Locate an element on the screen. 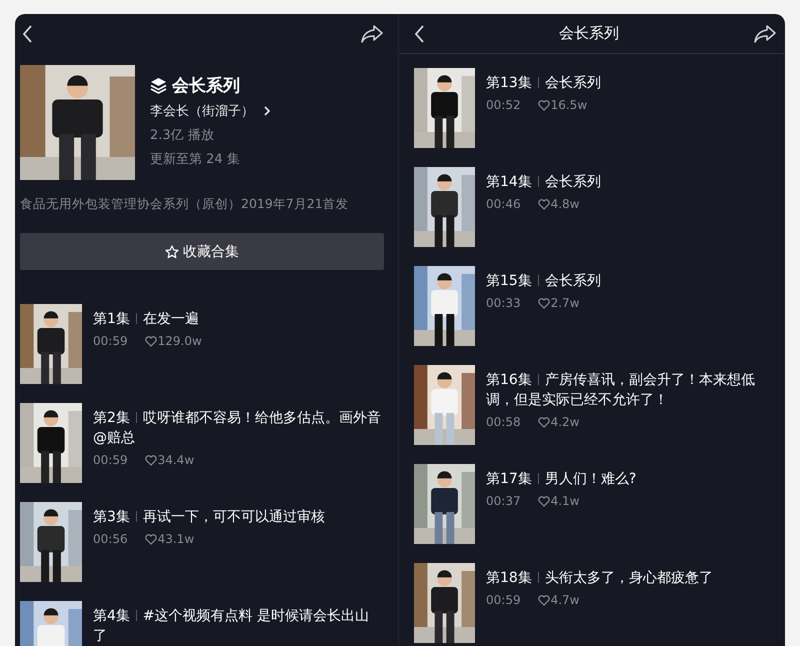 Image resolution: width=800 pixels, height=646 pixels. update-status: 更新至第 24 集 is located at coordinates (195, 159).